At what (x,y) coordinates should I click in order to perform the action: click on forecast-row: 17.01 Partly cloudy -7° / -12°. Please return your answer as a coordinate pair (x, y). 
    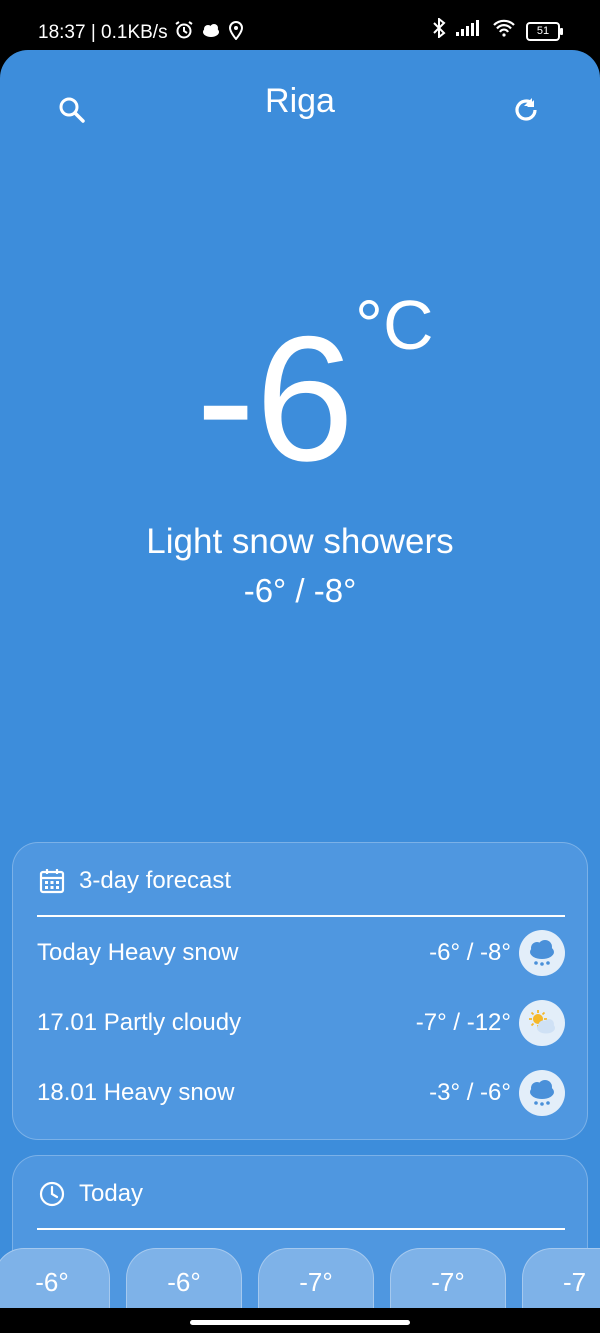
    Looking at the image, I should click on (301, 1023).